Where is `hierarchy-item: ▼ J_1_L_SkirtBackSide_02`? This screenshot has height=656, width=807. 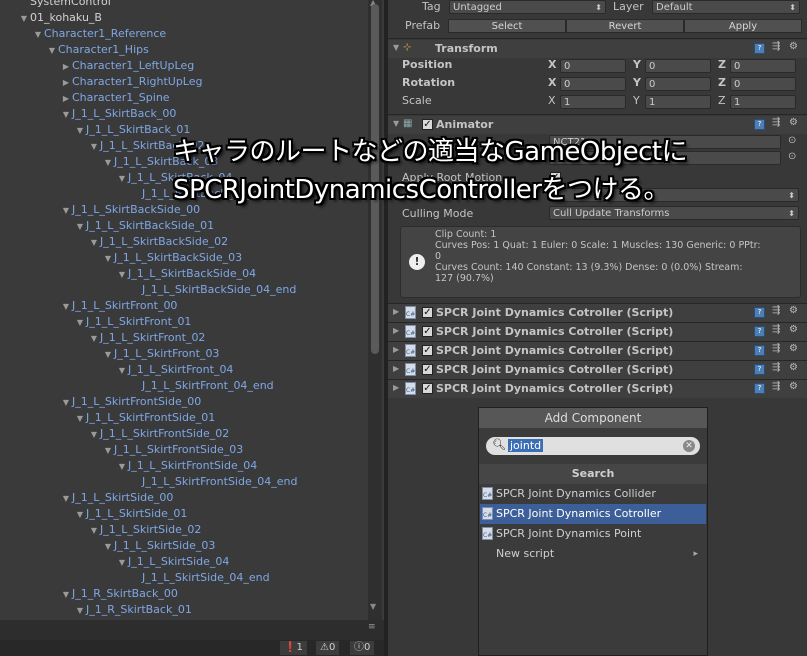 hierarchy-item: ▼ J_1_L_SkirtBackSide_02 is located at coordinates (114, 242).